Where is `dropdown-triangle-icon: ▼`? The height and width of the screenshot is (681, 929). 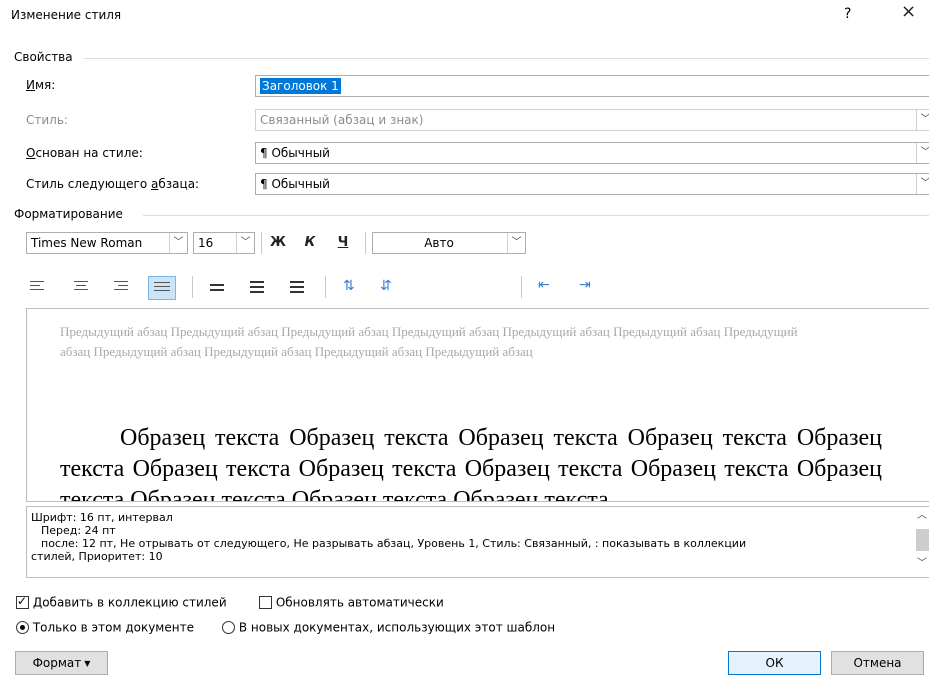
dropdown-triangle-icon: ▼ is located at coordinates (87, 663).